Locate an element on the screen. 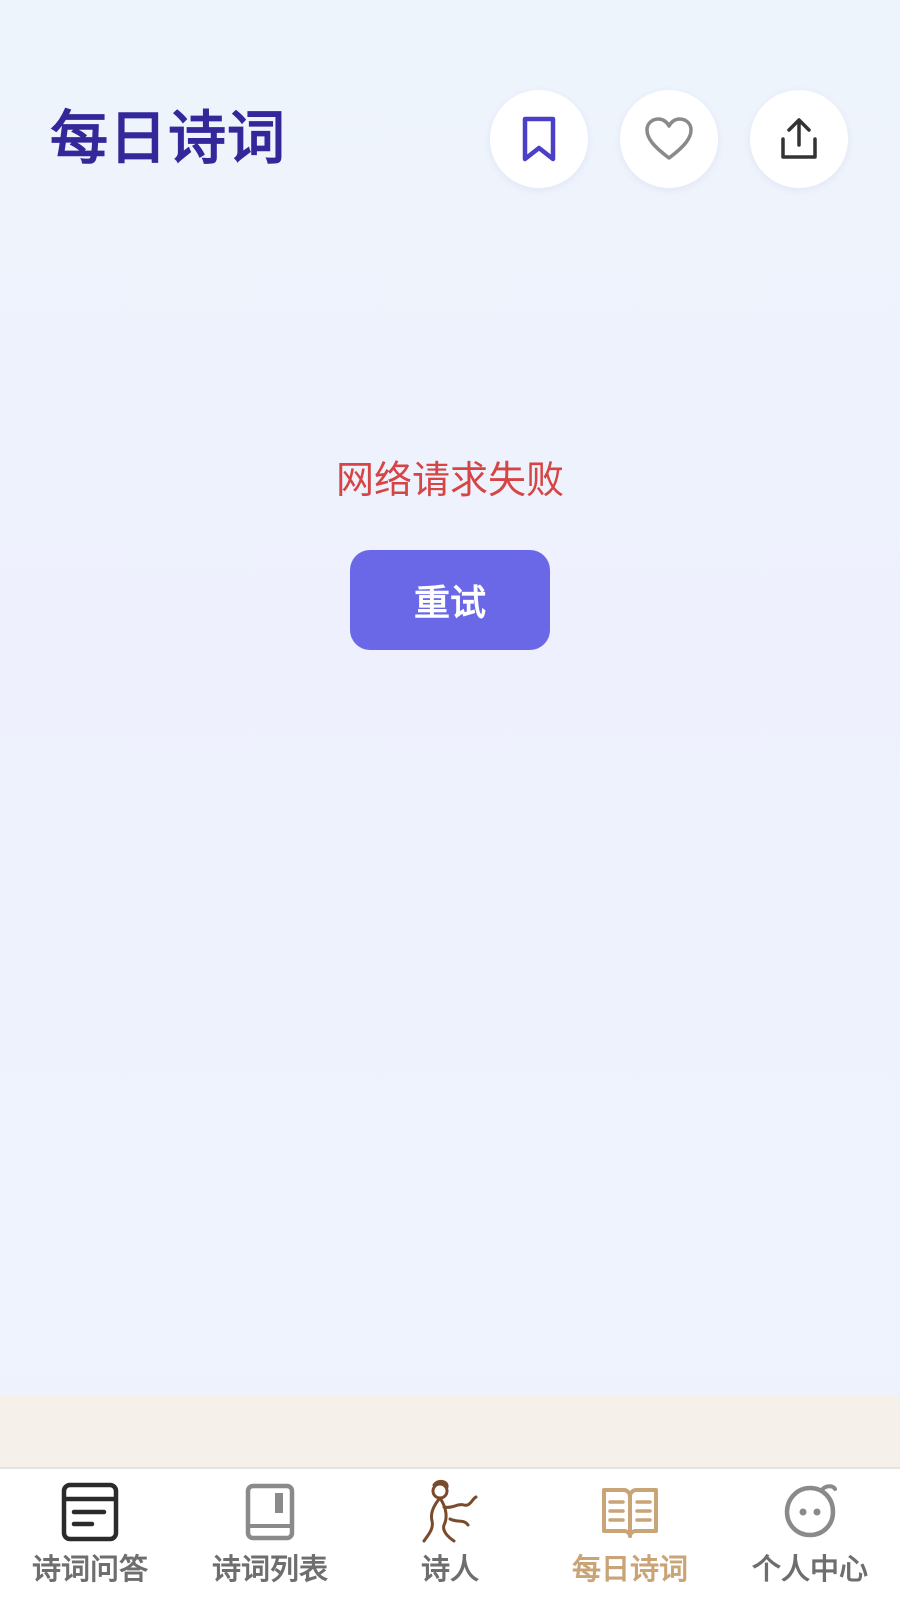  bottom-tab-bar: 诗词问答 诗词列表 诗人 每日诗词 个人中心 is located at coordinates (450, 1533).